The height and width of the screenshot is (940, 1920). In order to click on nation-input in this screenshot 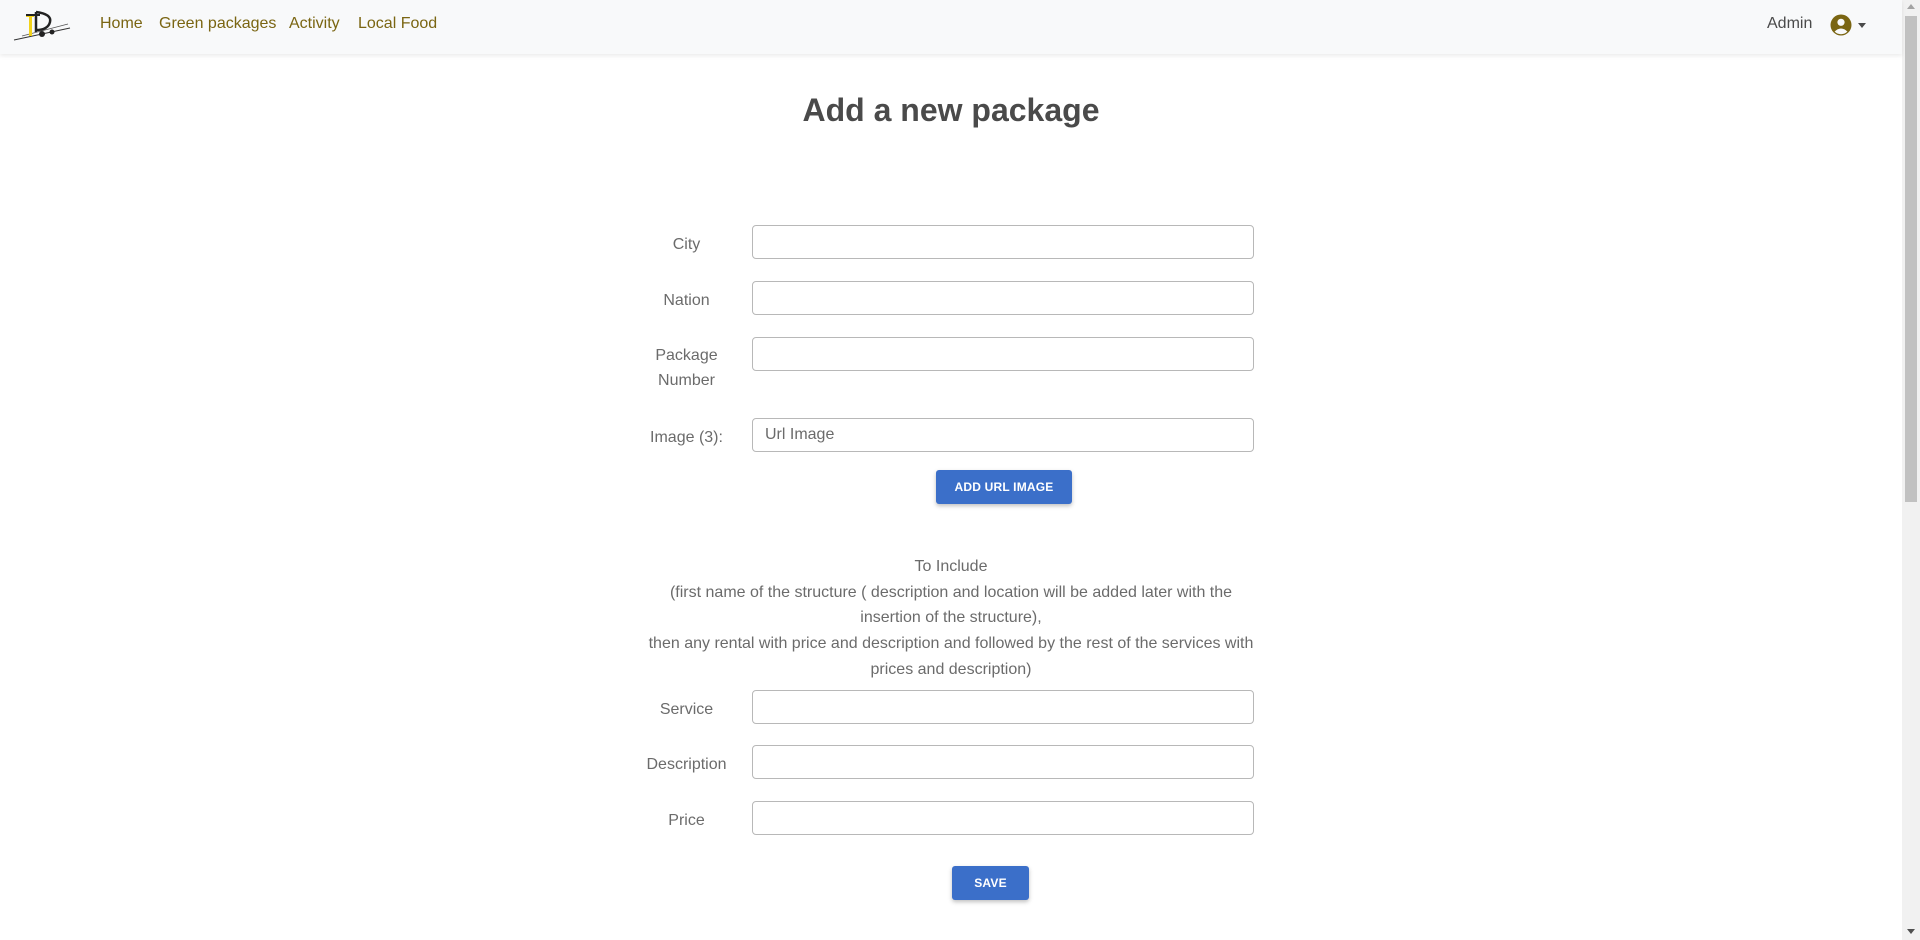, I will do `click(1003, 298)`.